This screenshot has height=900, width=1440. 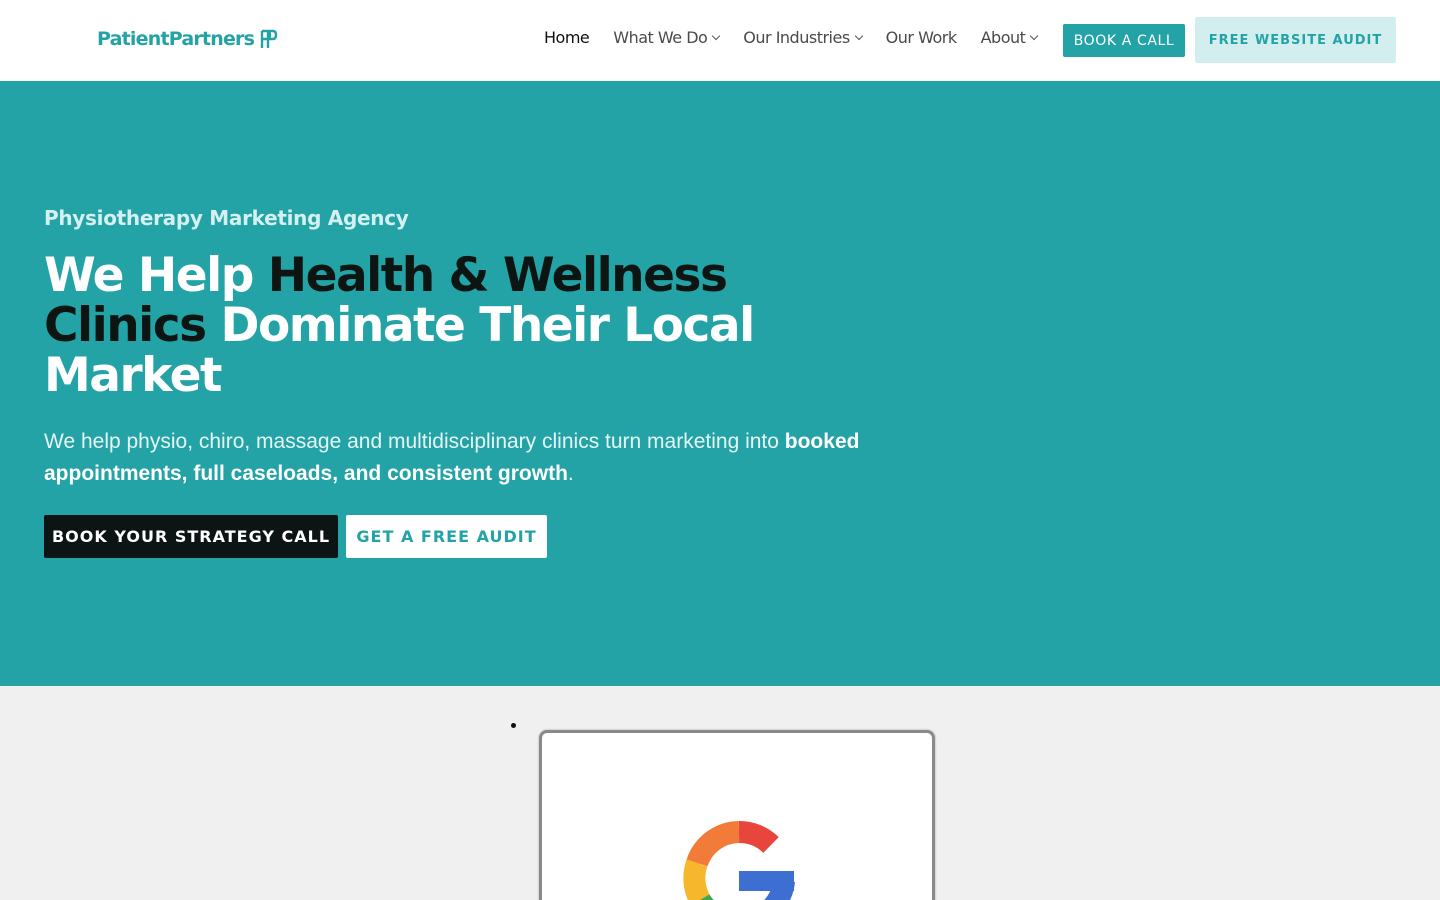 What do you see at coordinates (737, 815) in the screenshot?
I see `google-review-card` at bounding box center [737, 815].